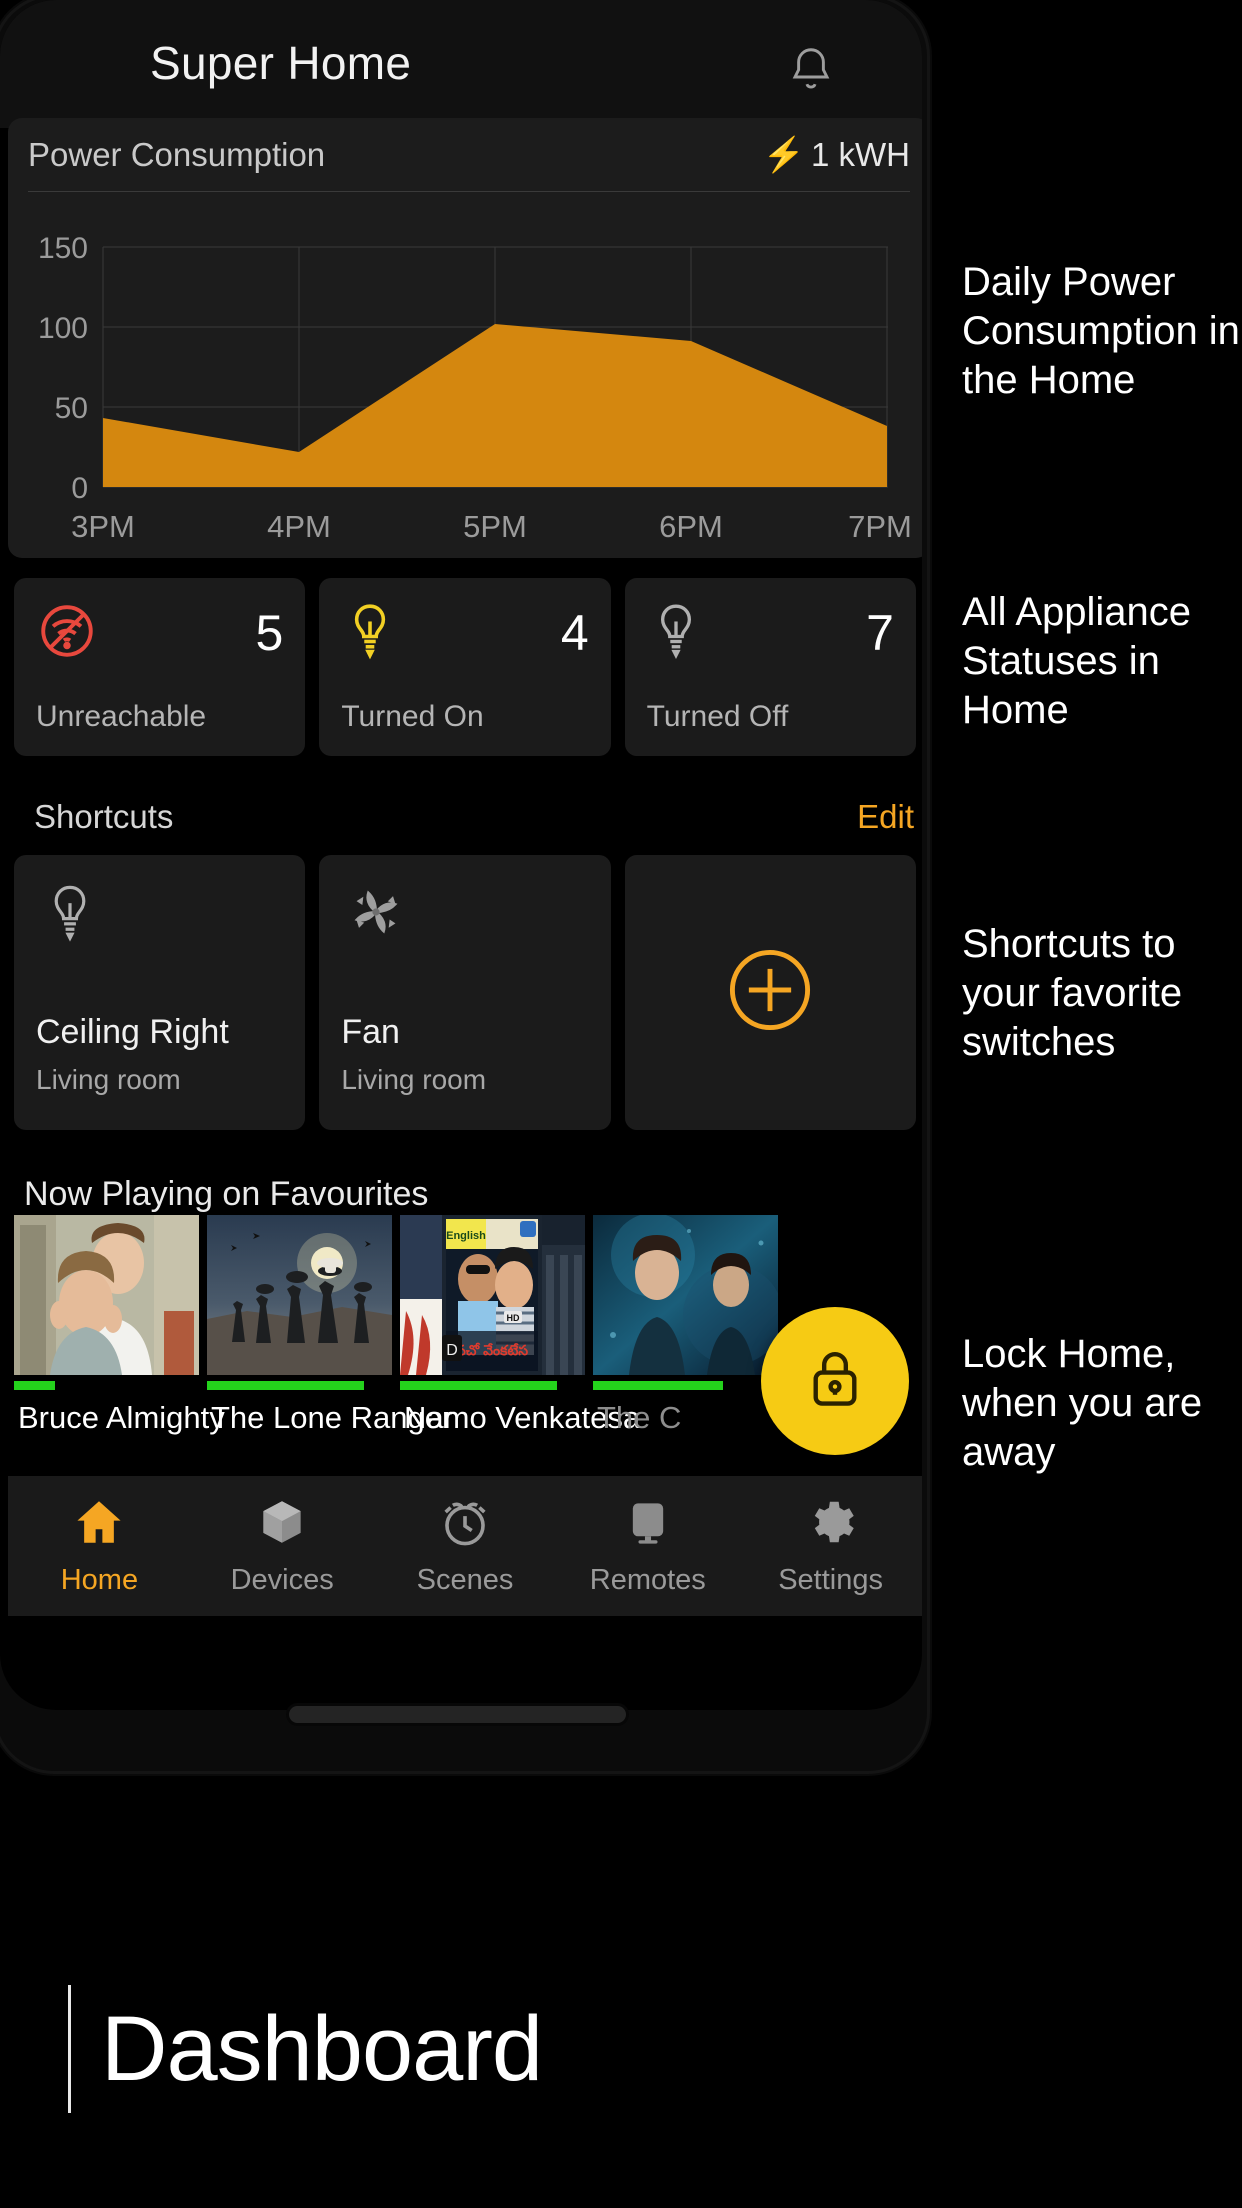 The height and width of the screenshot is (2208, 1242). What do you see at coordinates (121, 1417) in the screenshot?
I see `movie-title: Bruce Almighty` at bounding box center [121, 1417].